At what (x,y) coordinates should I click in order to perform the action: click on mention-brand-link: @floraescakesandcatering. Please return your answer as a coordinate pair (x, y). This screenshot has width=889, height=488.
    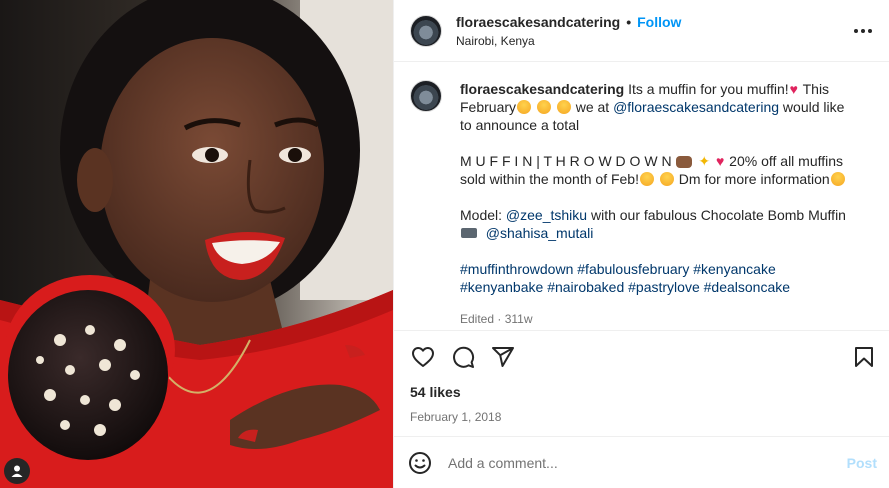
    Looking at the image, I should click on (696, 107).